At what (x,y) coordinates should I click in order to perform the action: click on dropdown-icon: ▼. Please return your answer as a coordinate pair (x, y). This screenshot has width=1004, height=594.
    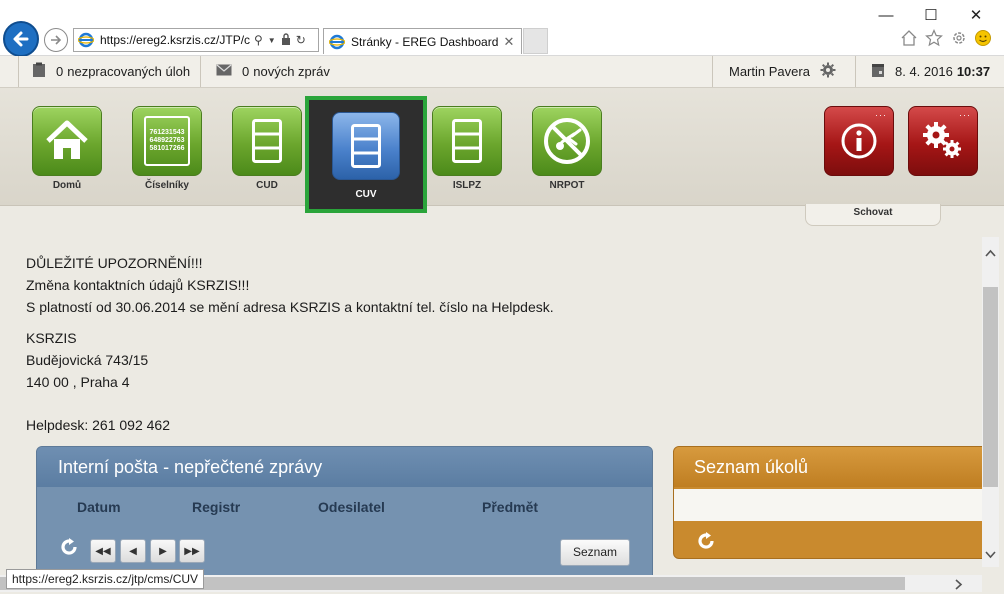
    Looking at the image, I should click on (272, 40).